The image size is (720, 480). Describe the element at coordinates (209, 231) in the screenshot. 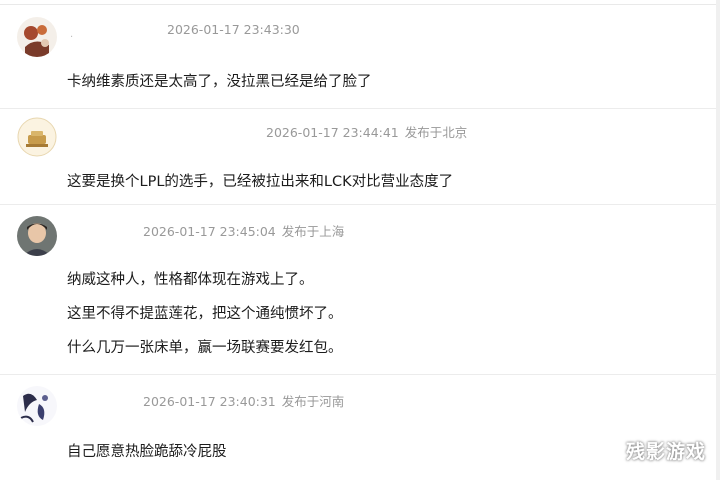

I see `timestamp: 2026-01-17 23:45:04` at that location.